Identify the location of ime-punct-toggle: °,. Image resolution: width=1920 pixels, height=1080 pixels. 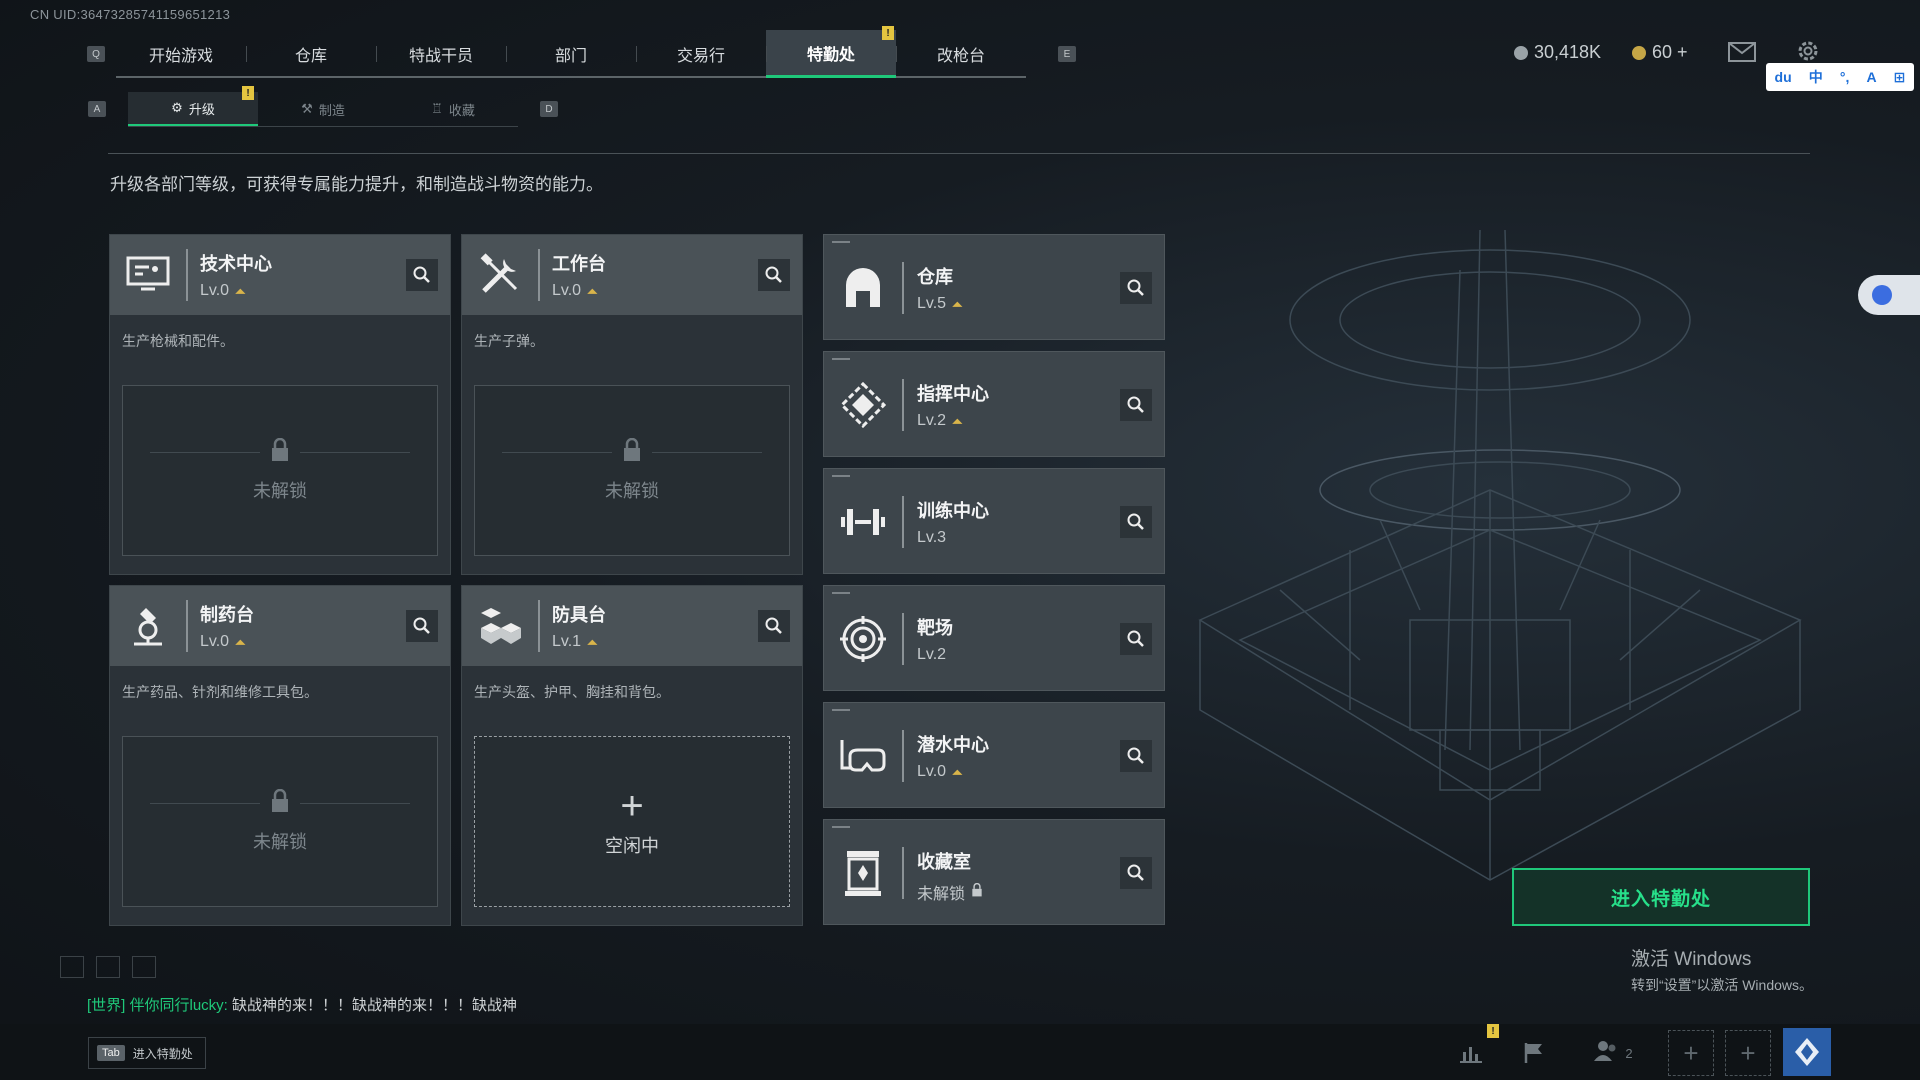
(1845, 77).